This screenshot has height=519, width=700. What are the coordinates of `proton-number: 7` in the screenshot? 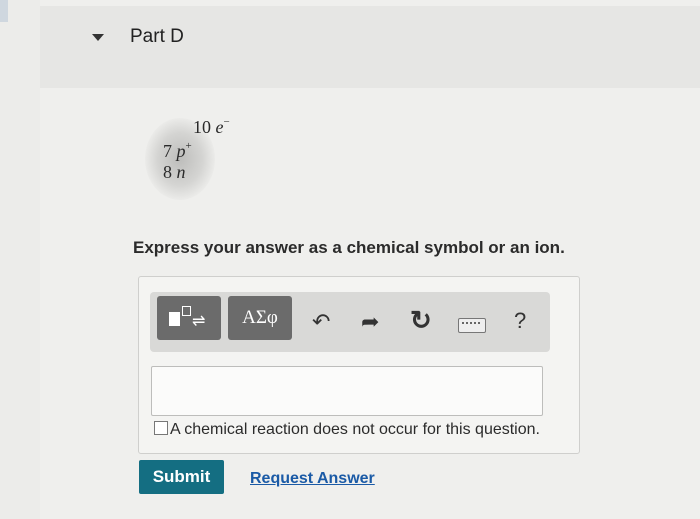 It's located at (167, 151).